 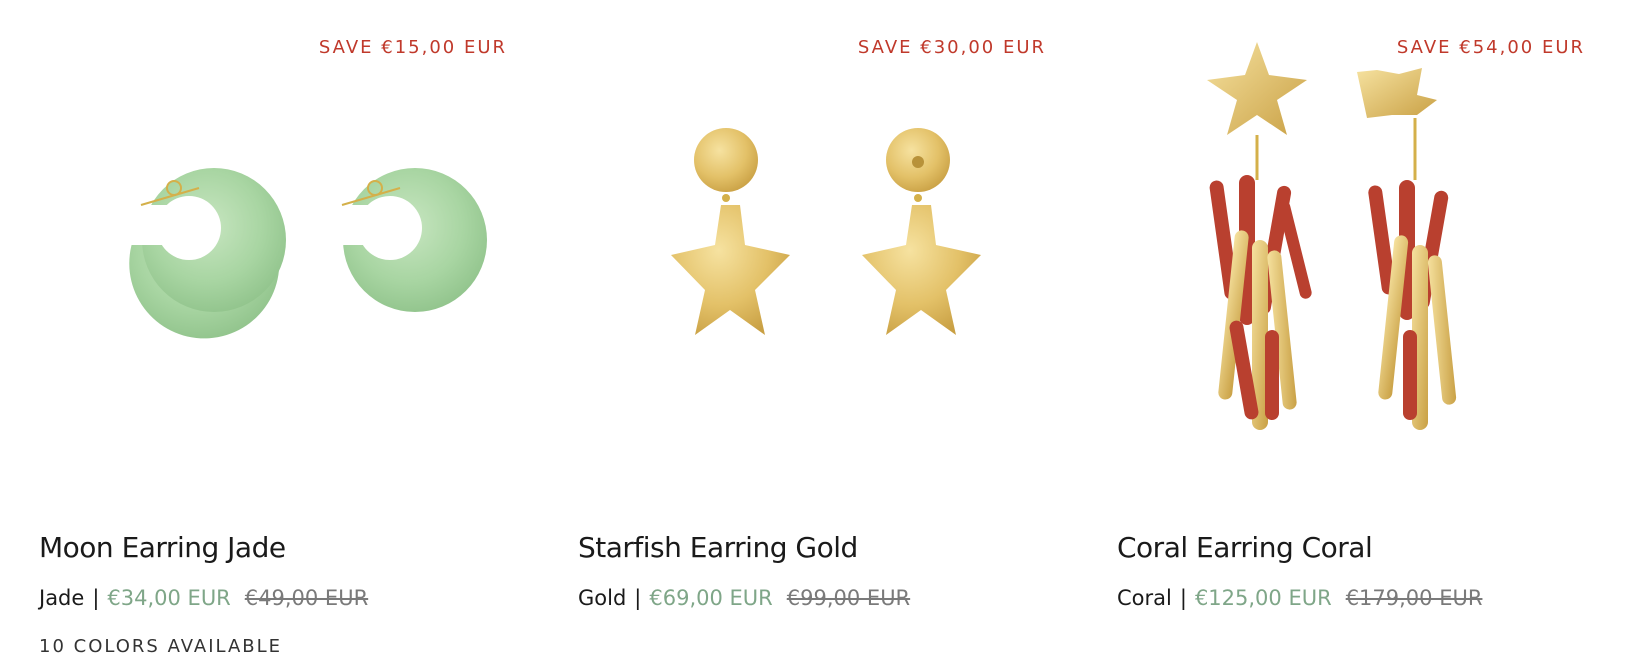 What do you see at coordinates (826, 231) in the screenshot?
I see `starfish-earrings-image` at bounding box center [826, 231].